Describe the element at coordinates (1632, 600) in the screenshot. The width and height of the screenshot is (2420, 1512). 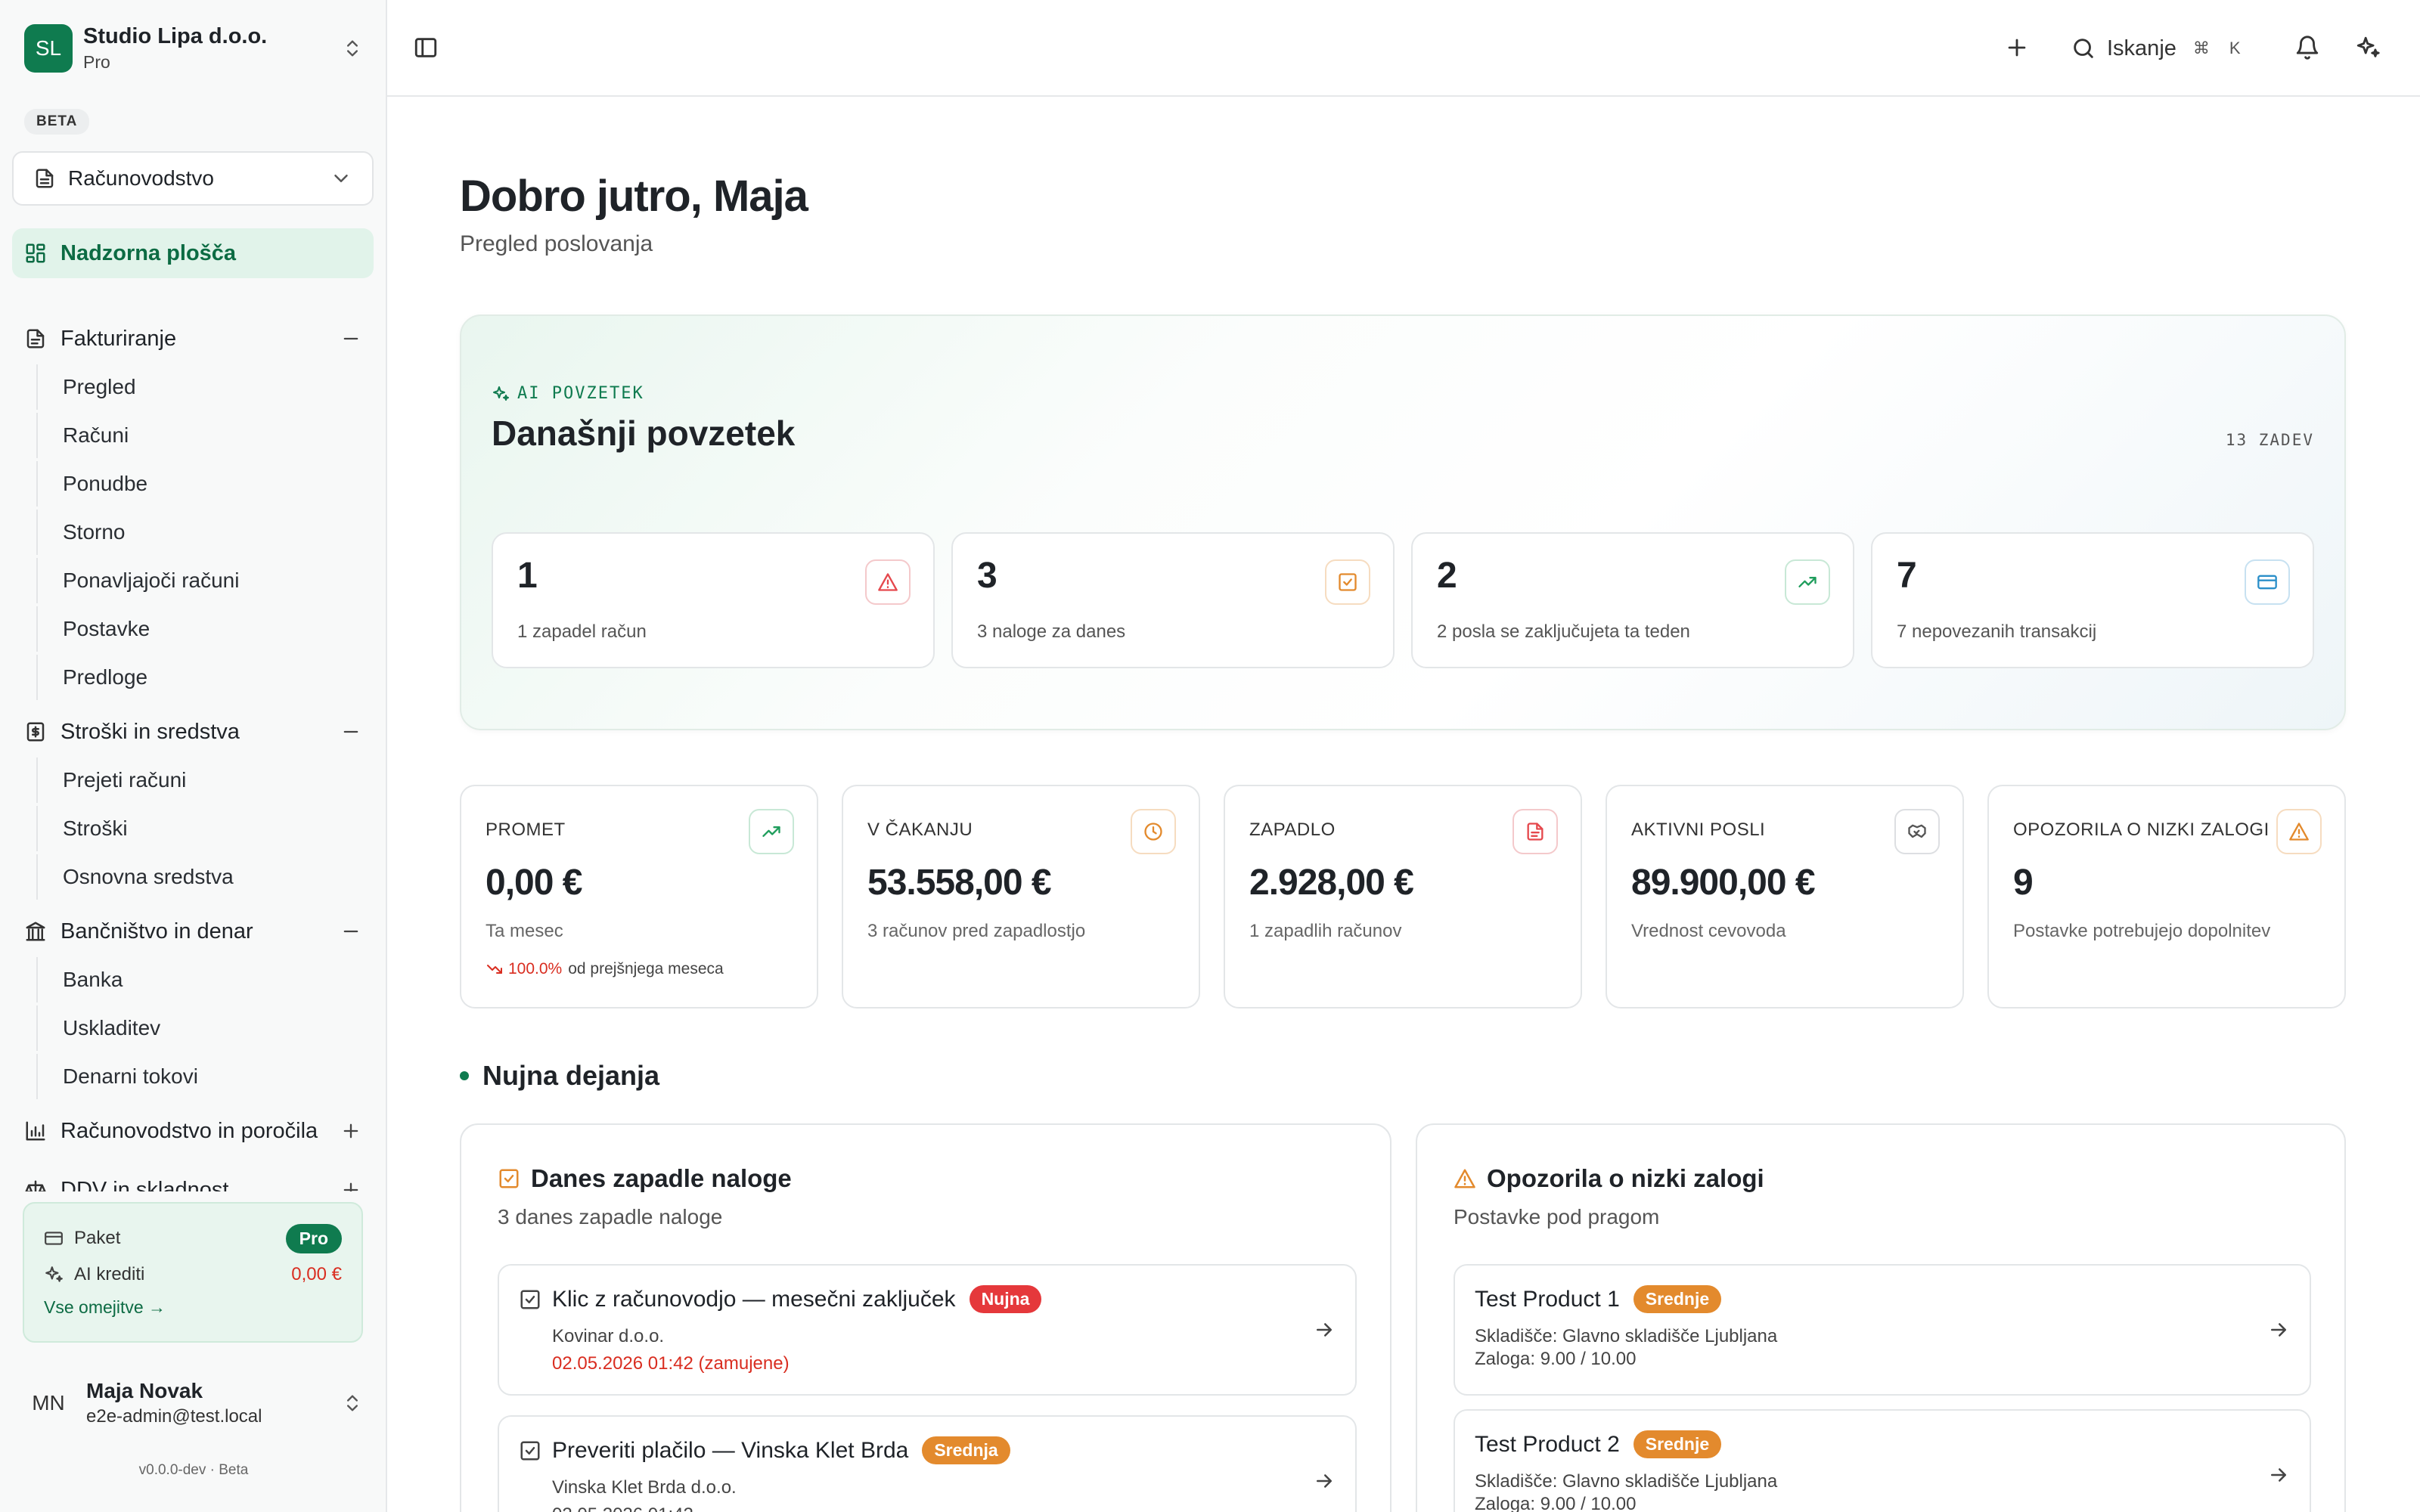
I see `ai-tile-deals: 2 2 posla se zaključujeta ta teden` at that location.